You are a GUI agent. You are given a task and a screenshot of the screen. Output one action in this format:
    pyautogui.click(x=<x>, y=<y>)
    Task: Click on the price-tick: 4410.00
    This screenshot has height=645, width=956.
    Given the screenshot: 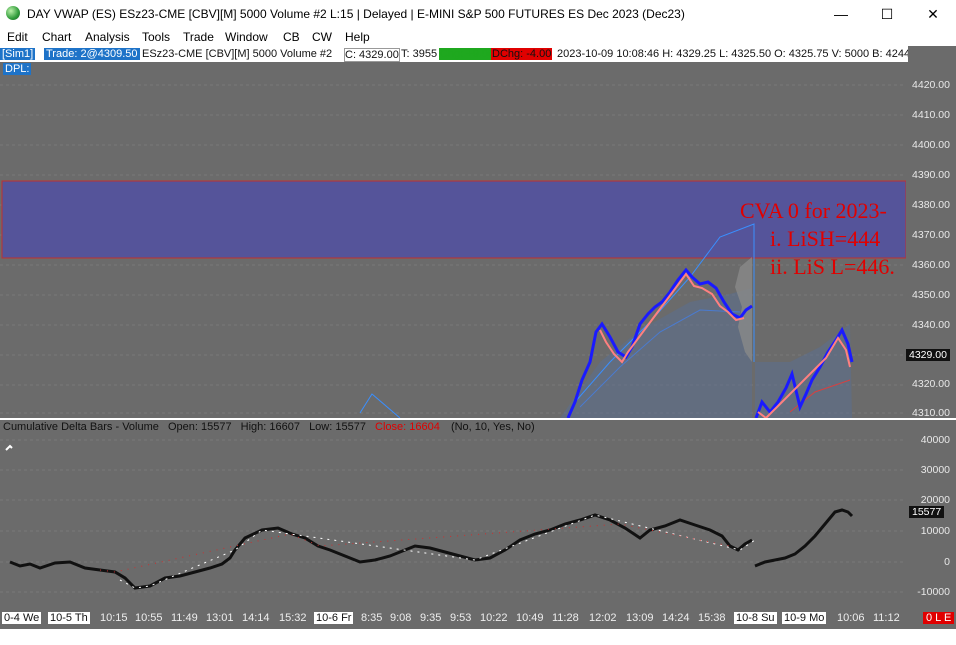 What is the action you would take?
    pyautogui.click(x=931, y=115)
    